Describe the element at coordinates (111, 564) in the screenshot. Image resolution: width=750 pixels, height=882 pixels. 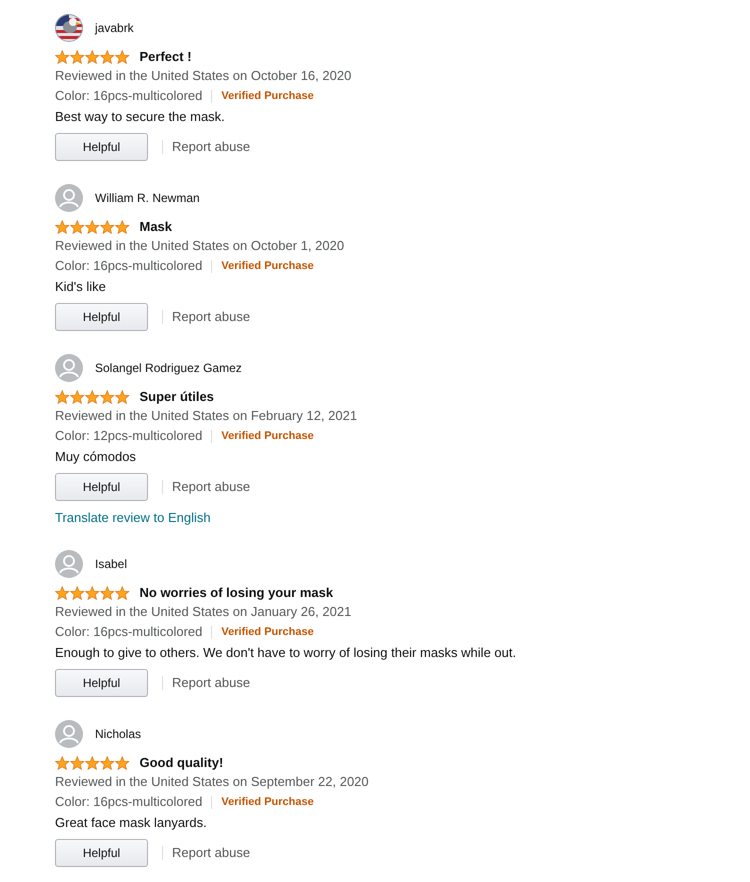
I see `reviewer-name: Isabel` at that location.